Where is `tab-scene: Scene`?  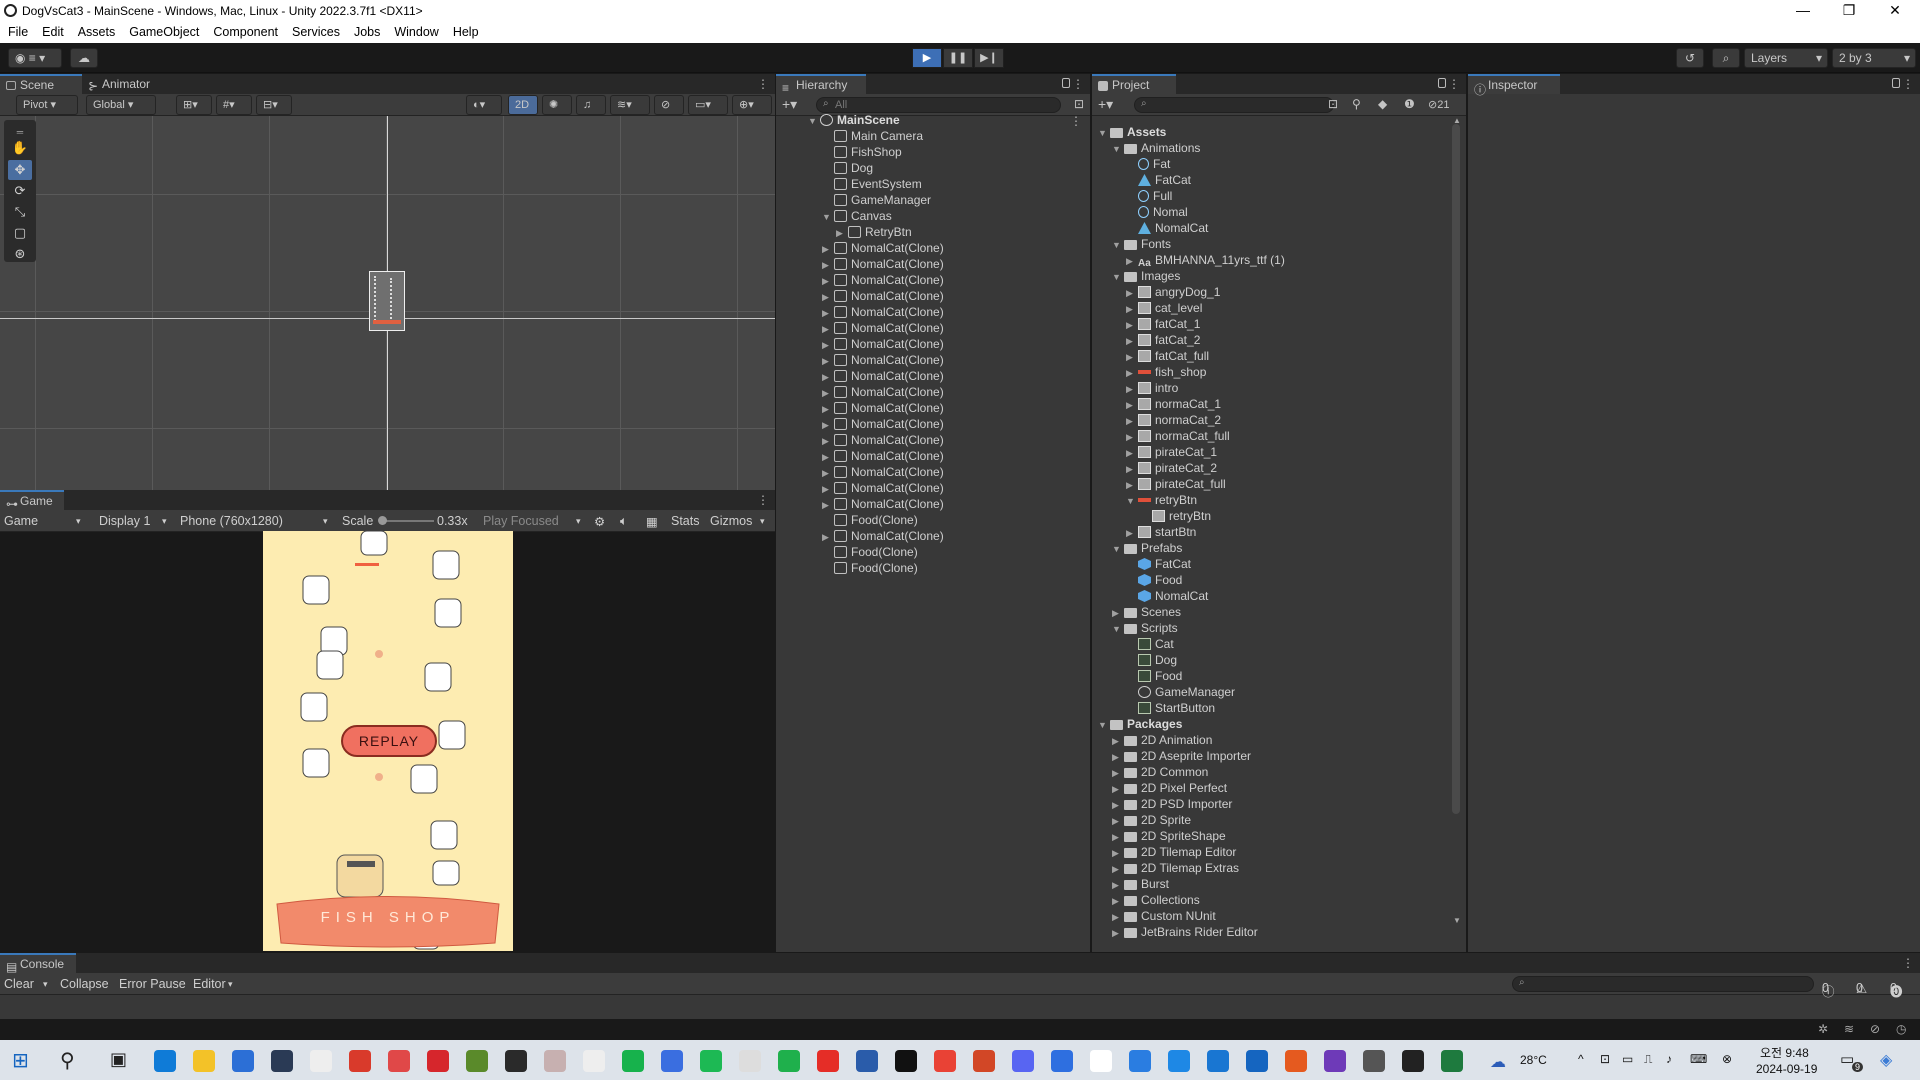 tab-scene: Scene is located at coordinates (41, 84).